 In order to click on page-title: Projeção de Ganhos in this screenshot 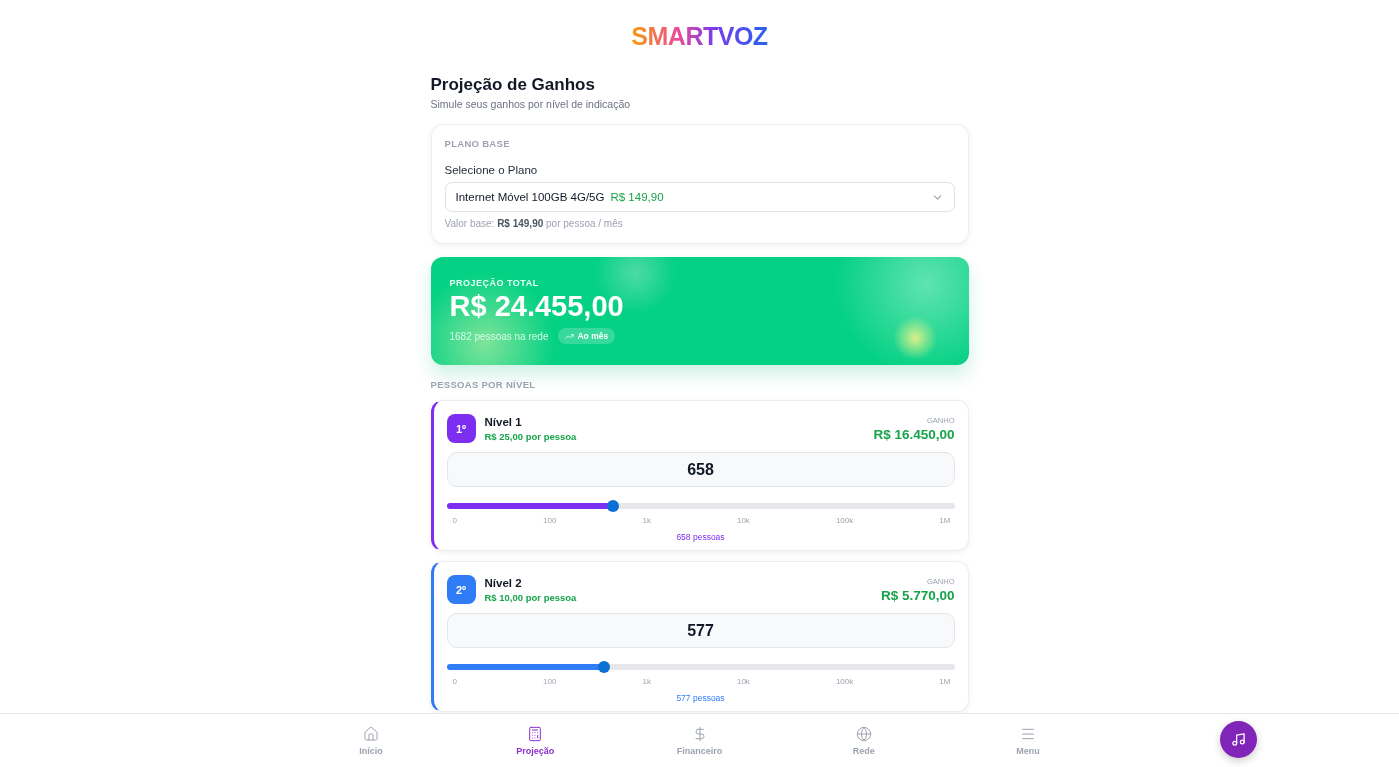, I will do `click(513, 85)`.